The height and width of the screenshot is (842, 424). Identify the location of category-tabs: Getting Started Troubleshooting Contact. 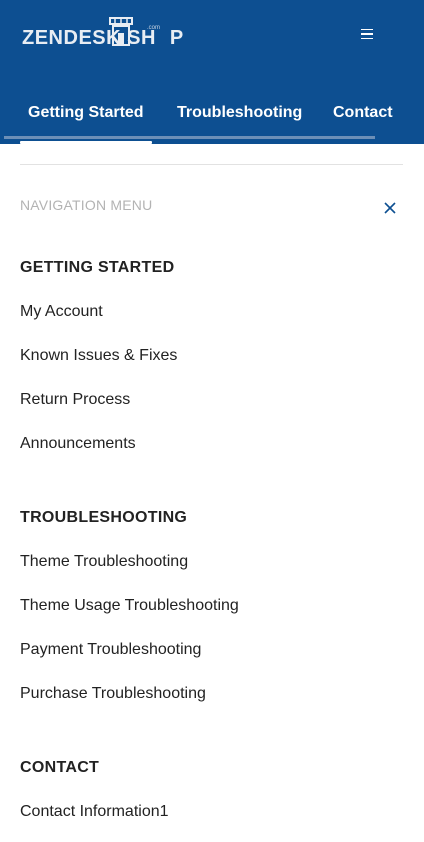
(212, 116).